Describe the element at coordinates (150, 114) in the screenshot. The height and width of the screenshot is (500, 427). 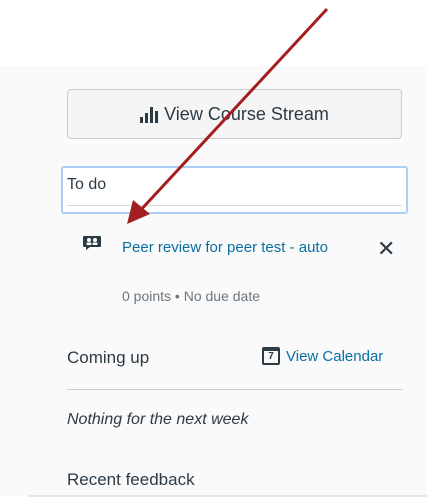
I see `bar-chart-icon` at that location.